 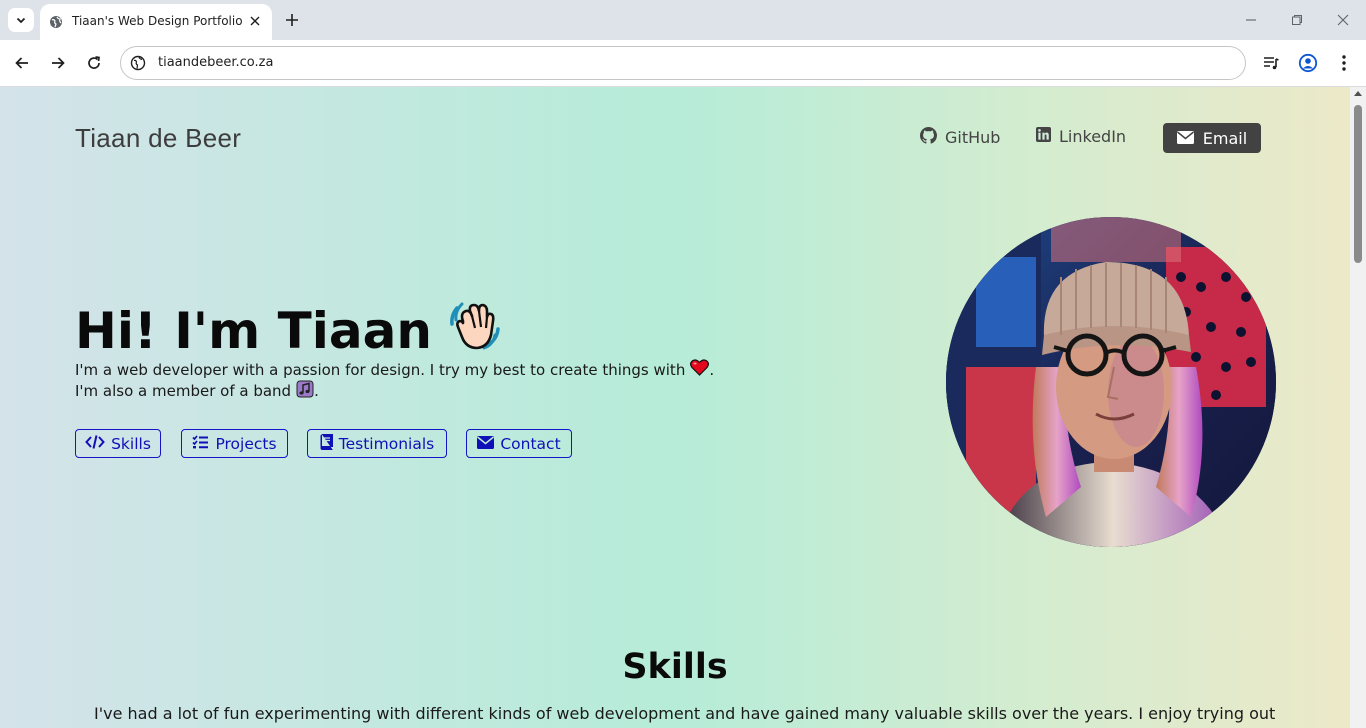 What do you see at coordinates (138, 63) in the screenshot?
I see `site-info-icon` at bounding box center [138, 63].